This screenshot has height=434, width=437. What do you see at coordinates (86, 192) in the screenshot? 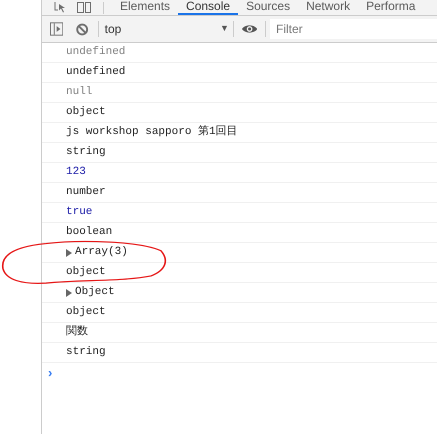
I see `console-output: number` at bounding box center [86, 192].